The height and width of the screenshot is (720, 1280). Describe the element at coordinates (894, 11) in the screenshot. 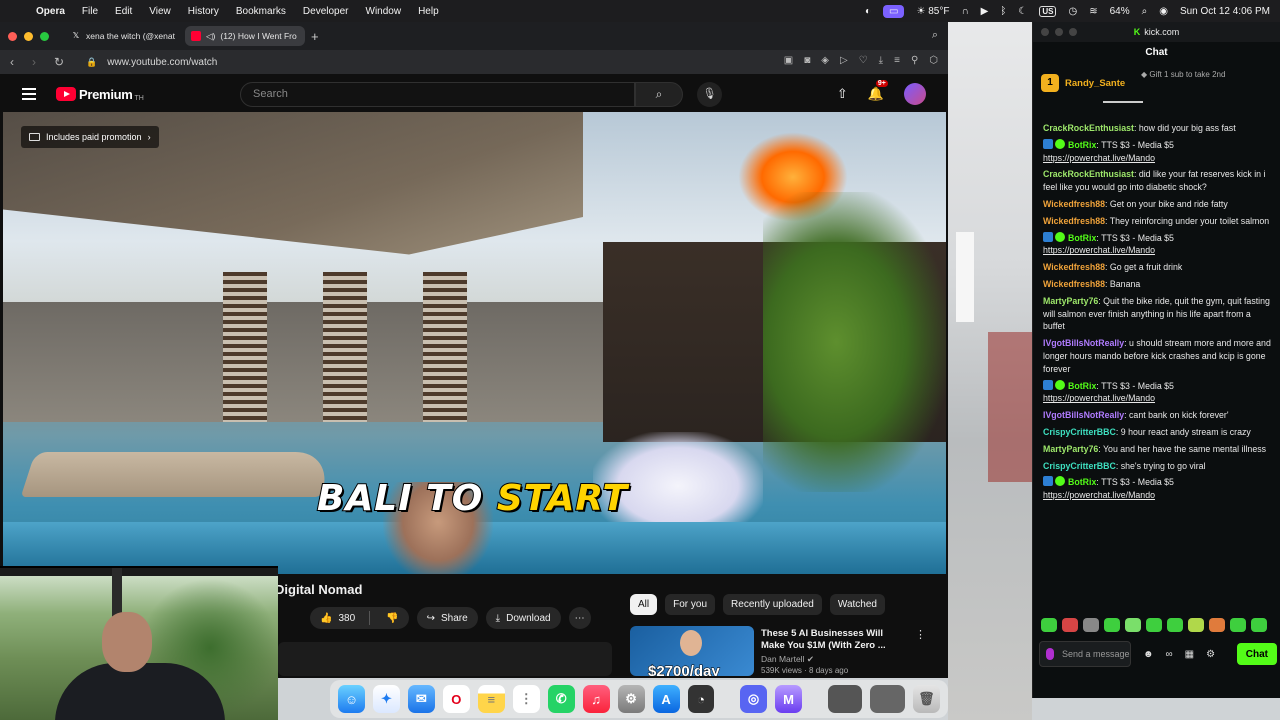

I see `screen-record-icon: ▭` at that location.